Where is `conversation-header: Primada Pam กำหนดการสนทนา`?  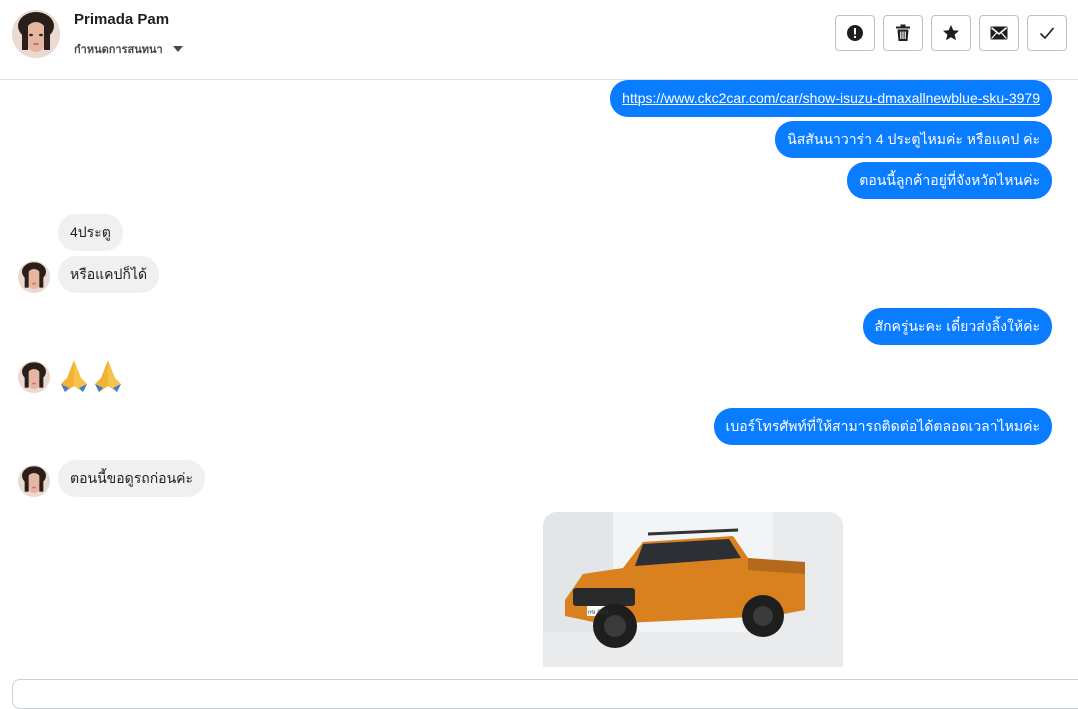 conversation-header: Primada Pam กำหนดการสนทนา is located at coordinates (539, 40).